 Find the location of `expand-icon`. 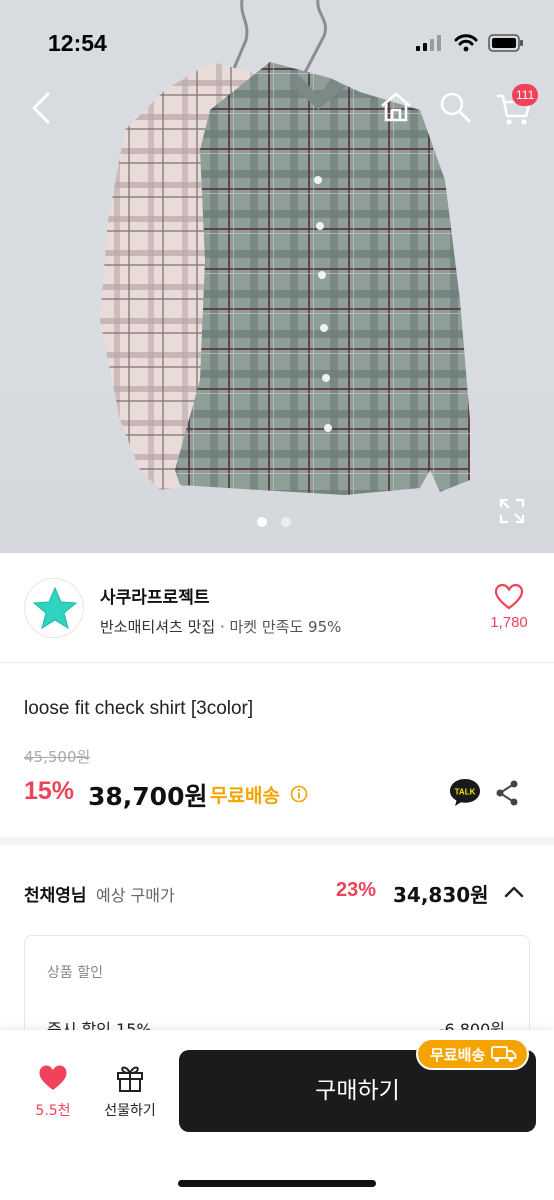

expand-icon is located at coordinates (512, 511).